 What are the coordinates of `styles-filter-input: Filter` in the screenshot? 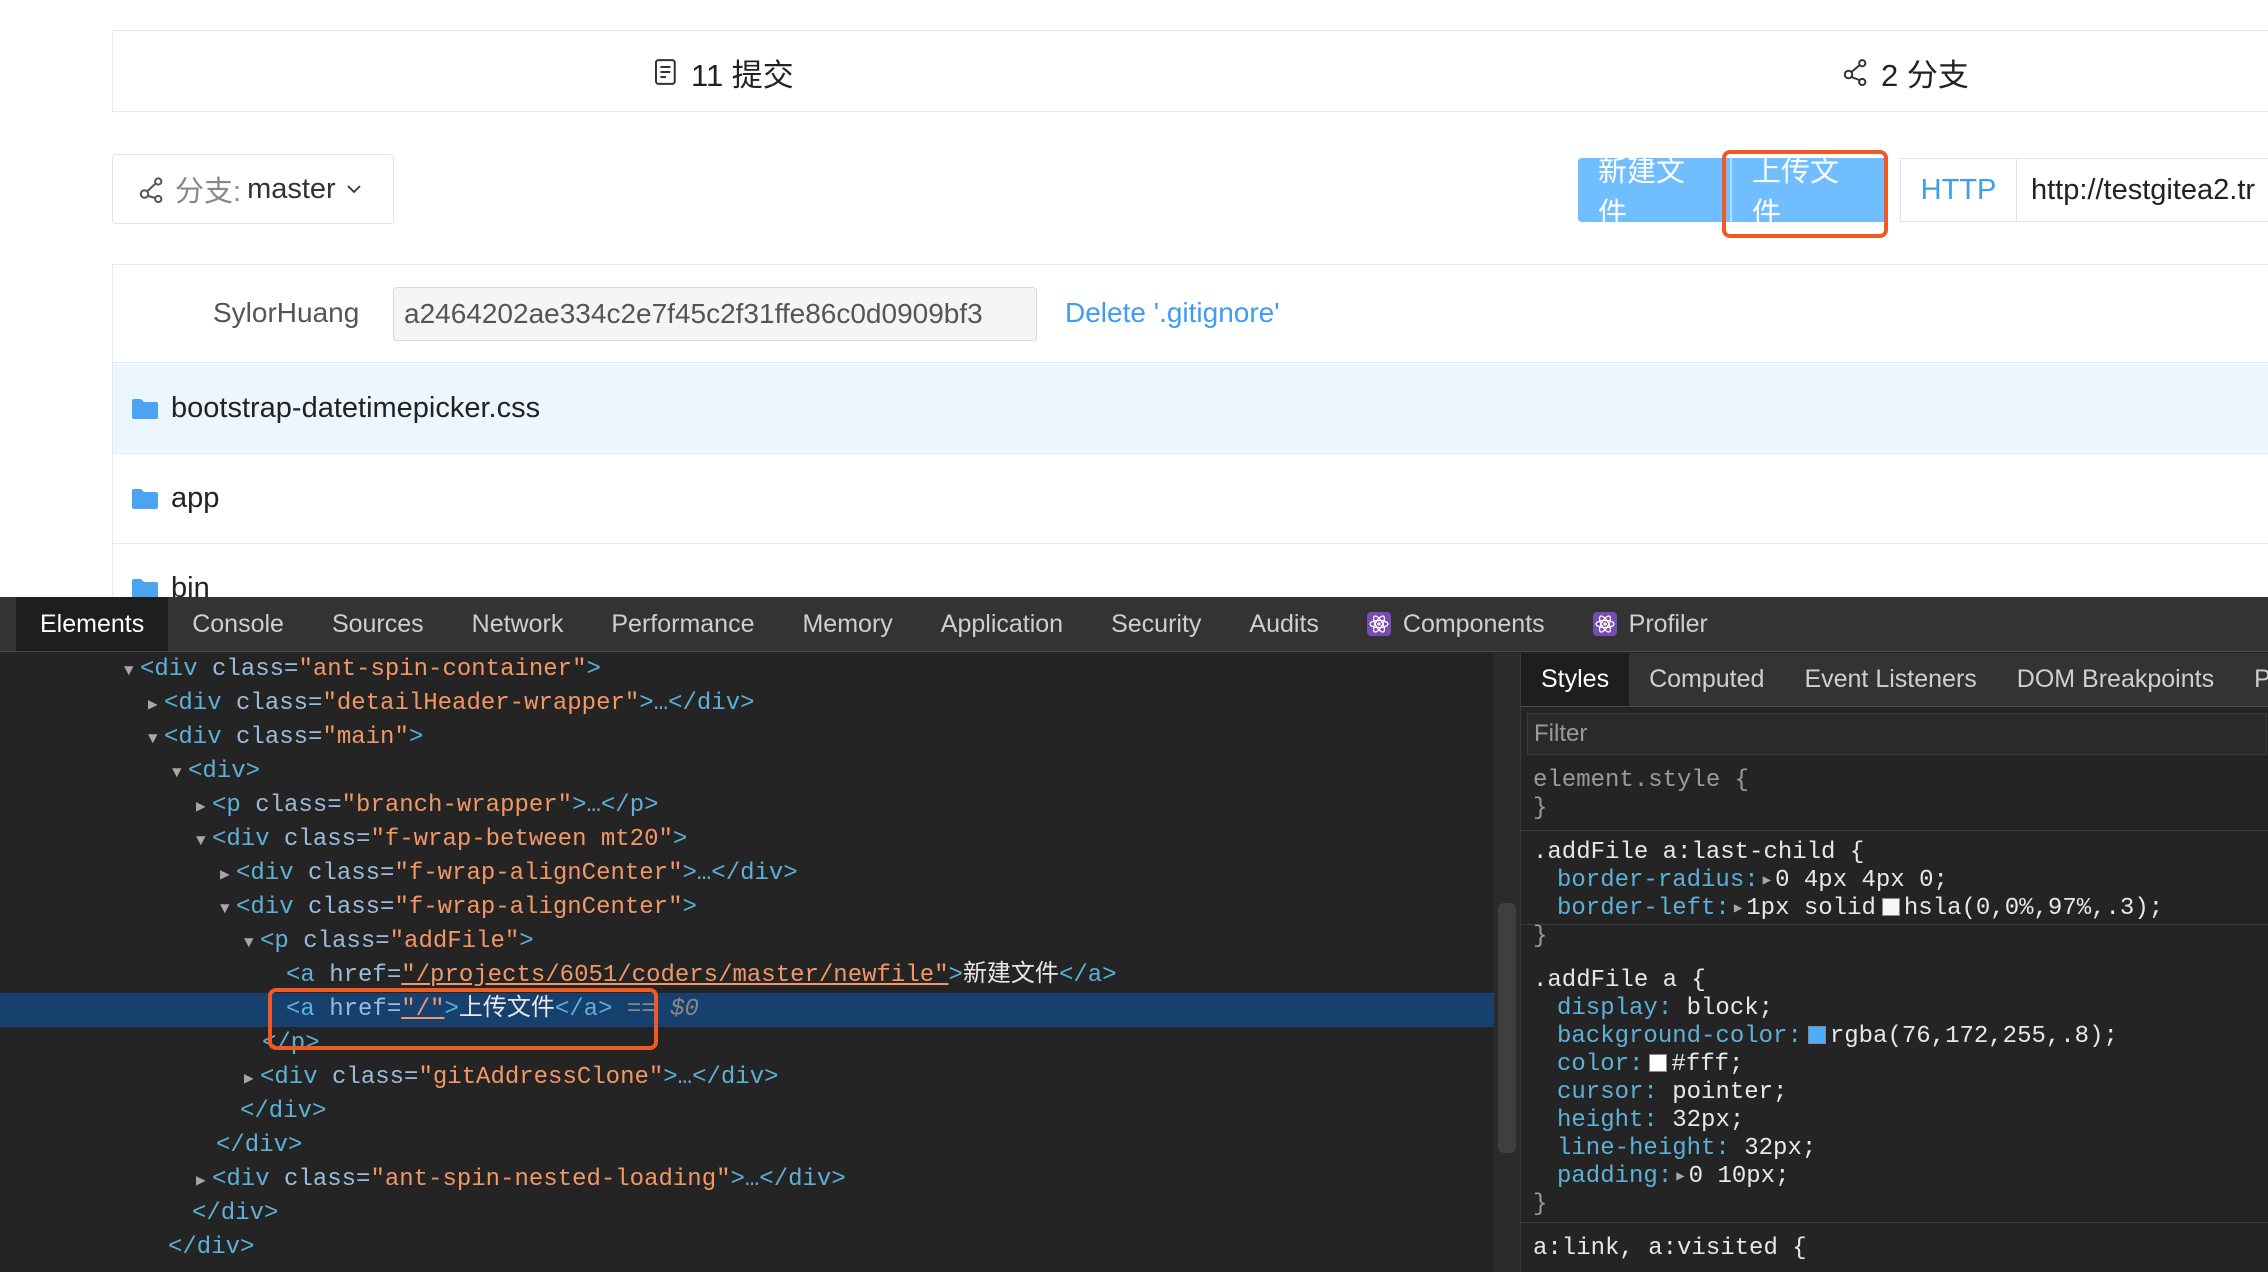 It's located at (1897, 734).